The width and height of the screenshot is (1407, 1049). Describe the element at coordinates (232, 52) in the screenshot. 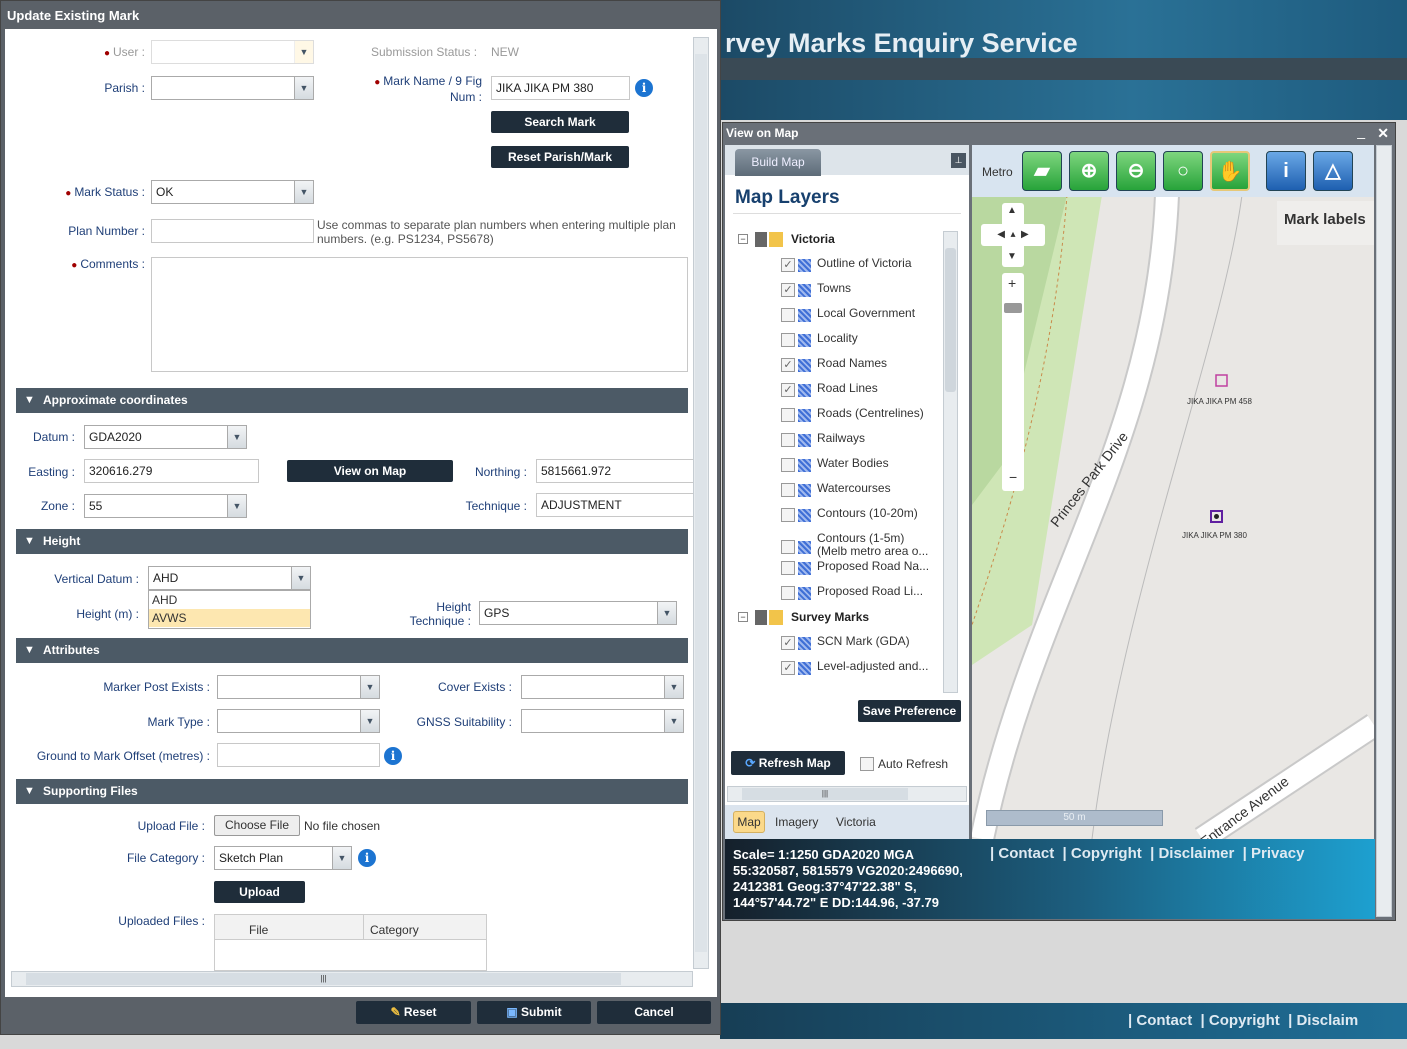

I see `user-select: ▼` at that location.